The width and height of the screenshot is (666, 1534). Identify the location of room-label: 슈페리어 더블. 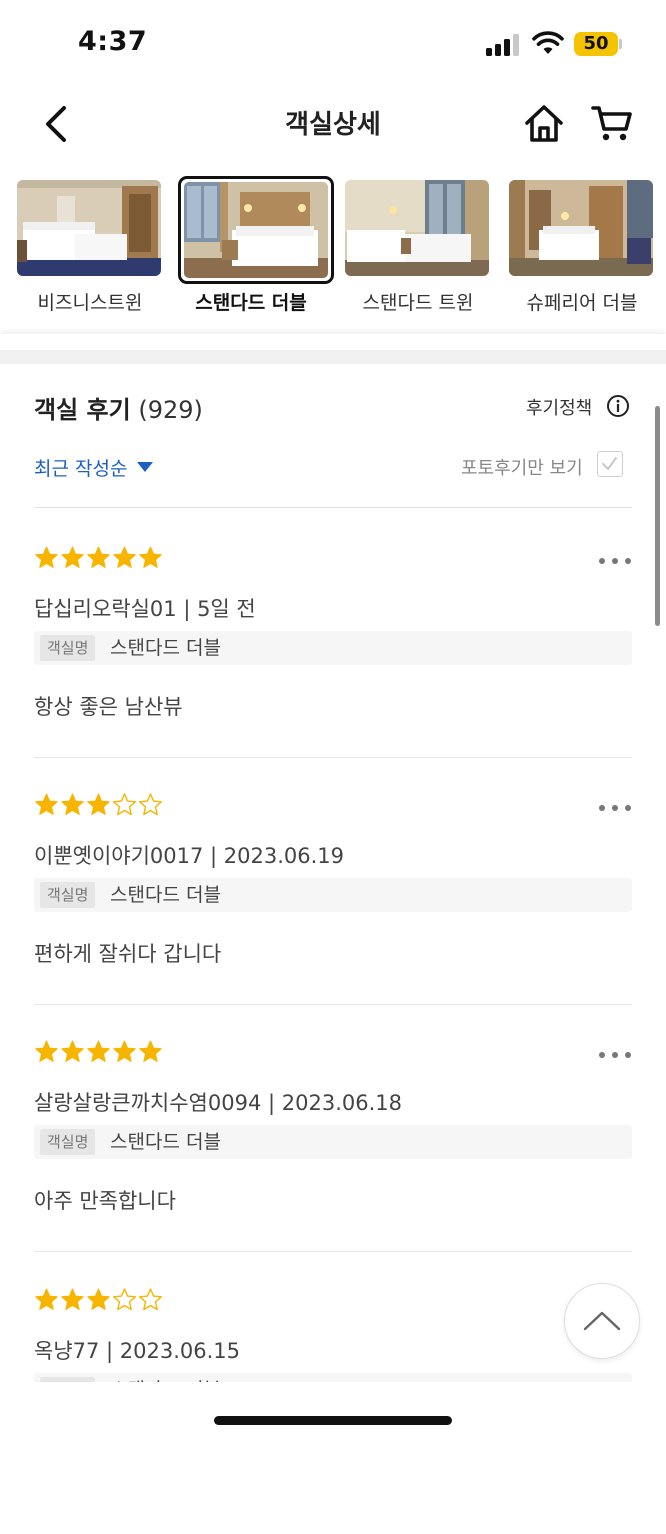
(582, 303).